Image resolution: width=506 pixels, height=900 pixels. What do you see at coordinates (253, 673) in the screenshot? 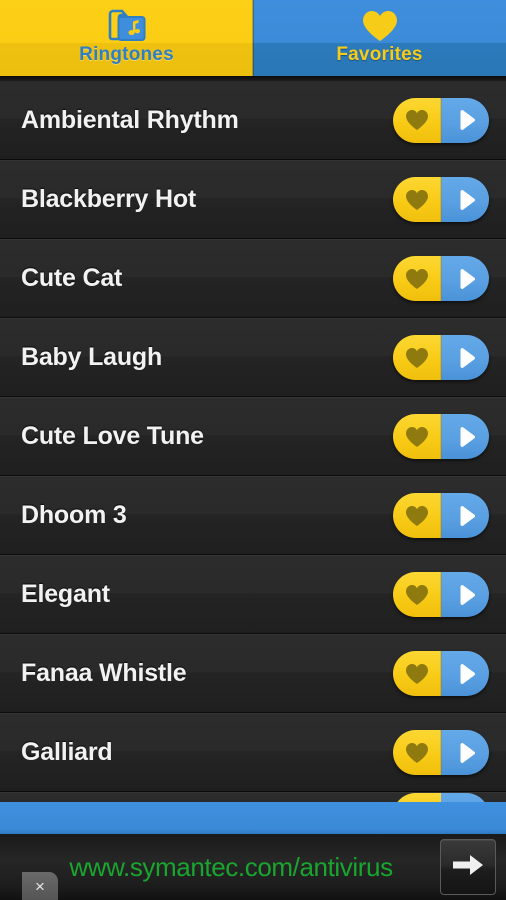
I see `list-item: Fanaa Whistle` at bounding box center [253, 673].